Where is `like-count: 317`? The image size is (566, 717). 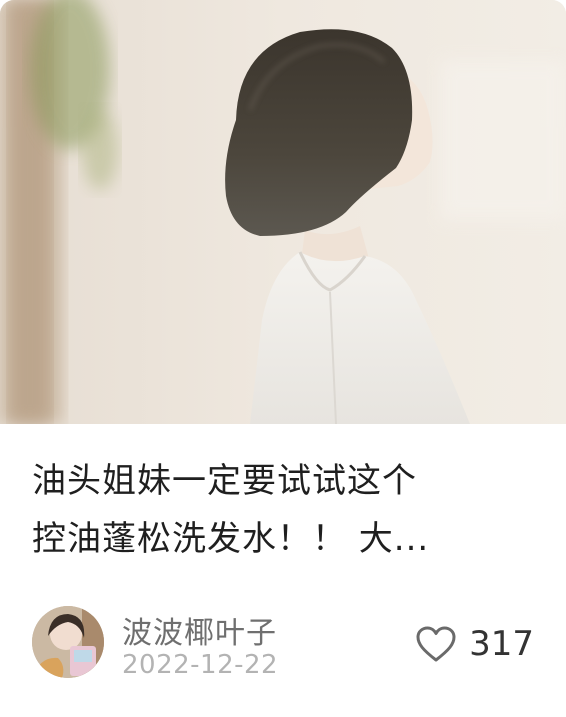 like-count: 317 is located at coordinates (501, 644).